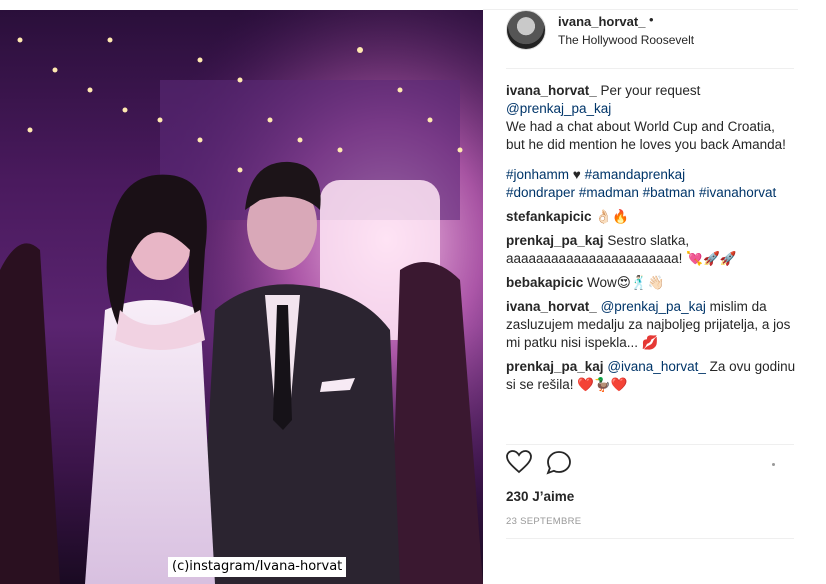 The height and width of the screenshot is (584, 826). What do you see at coordinates (540, 192) in the screenshot?
I see `hashtag-dondraper: #dondraper` at bounding box center [540, 192].